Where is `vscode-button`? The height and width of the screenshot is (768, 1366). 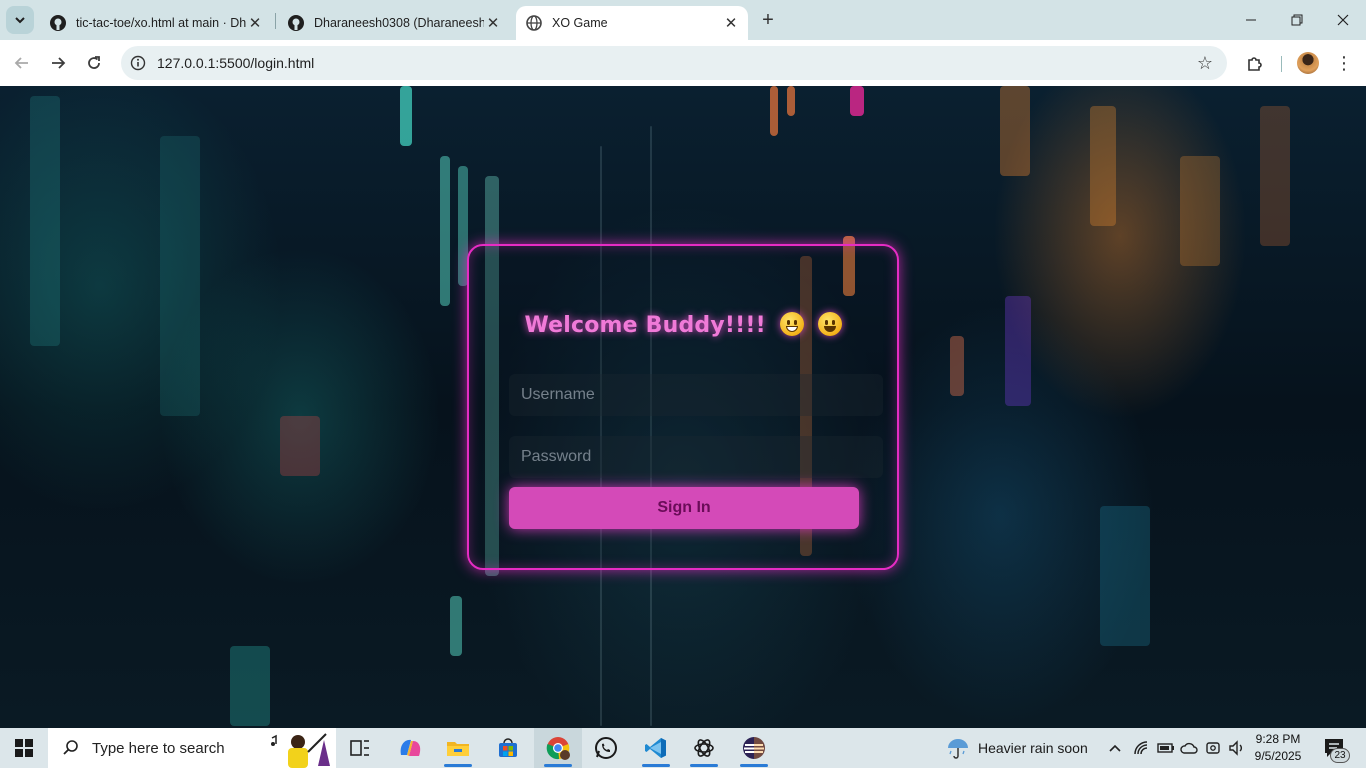 vscode-button is located at coordinates (656, 748).